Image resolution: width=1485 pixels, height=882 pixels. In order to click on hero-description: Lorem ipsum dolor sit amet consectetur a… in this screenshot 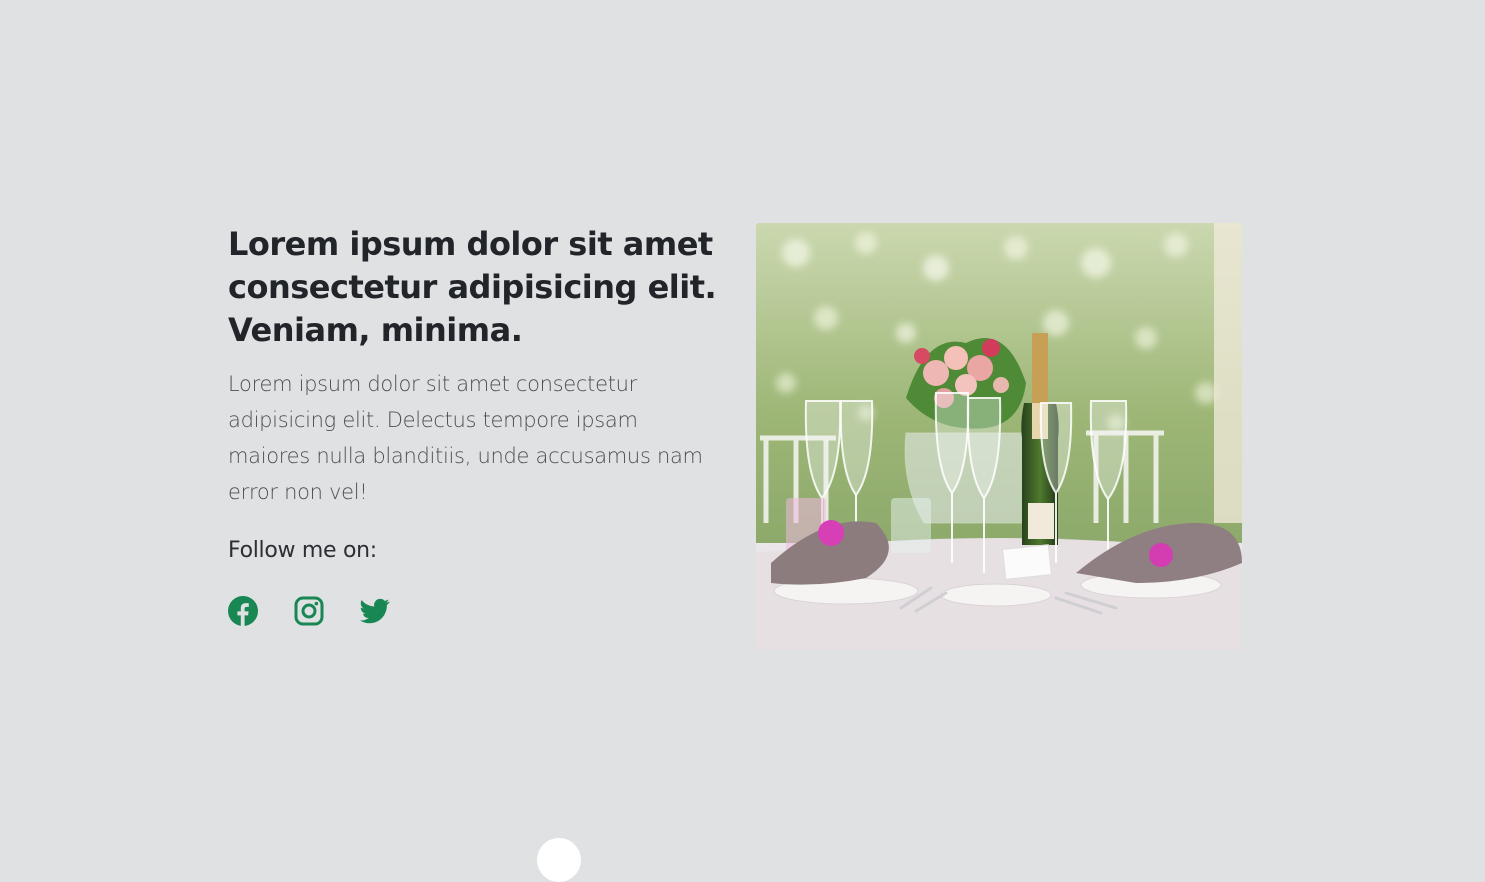, I will do `click(465, 438)`.